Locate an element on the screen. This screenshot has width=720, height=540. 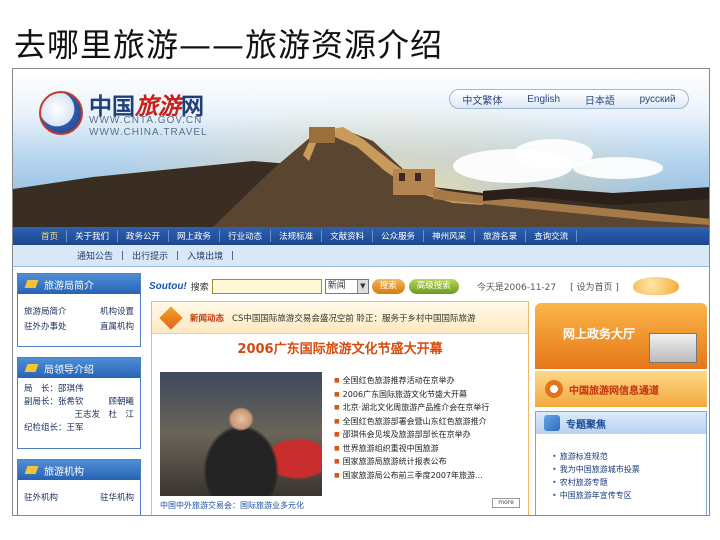
agencies-box: 旅游机构 驻外机构 驻华机构 is located at coordinates (79, 487).